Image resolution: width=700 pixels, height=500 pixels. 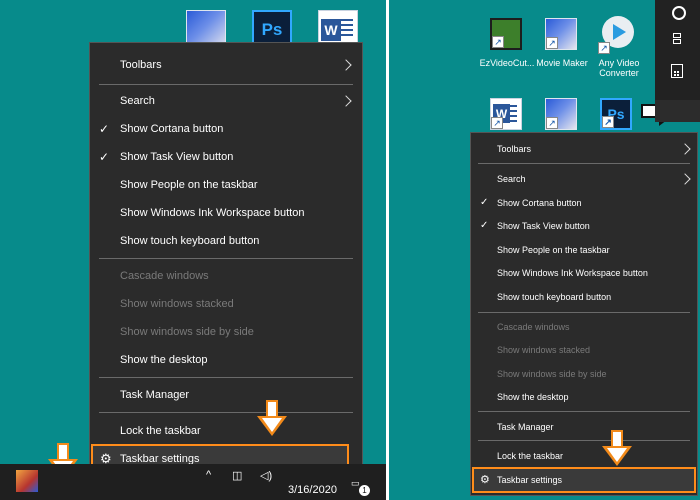 I want to click on film-icon: ↗, so click(x=506, y=34).